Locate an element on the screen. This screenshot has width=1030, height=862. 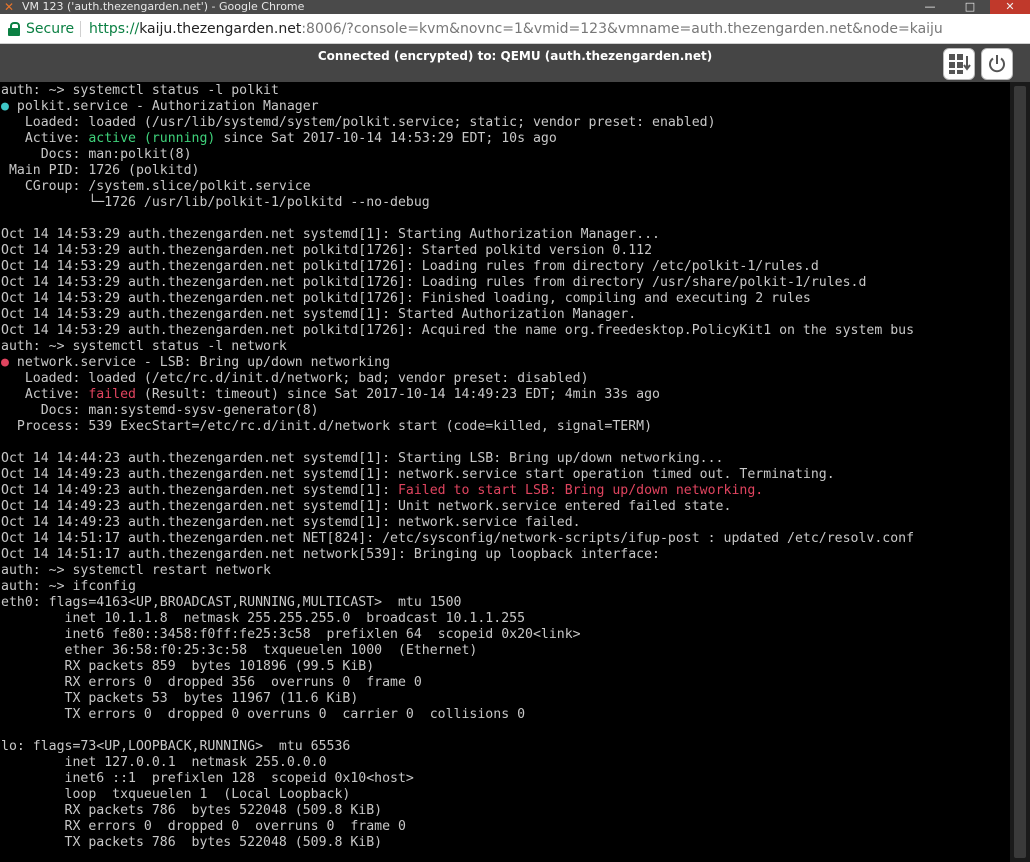
power-button is located at coordinates (997, 64).